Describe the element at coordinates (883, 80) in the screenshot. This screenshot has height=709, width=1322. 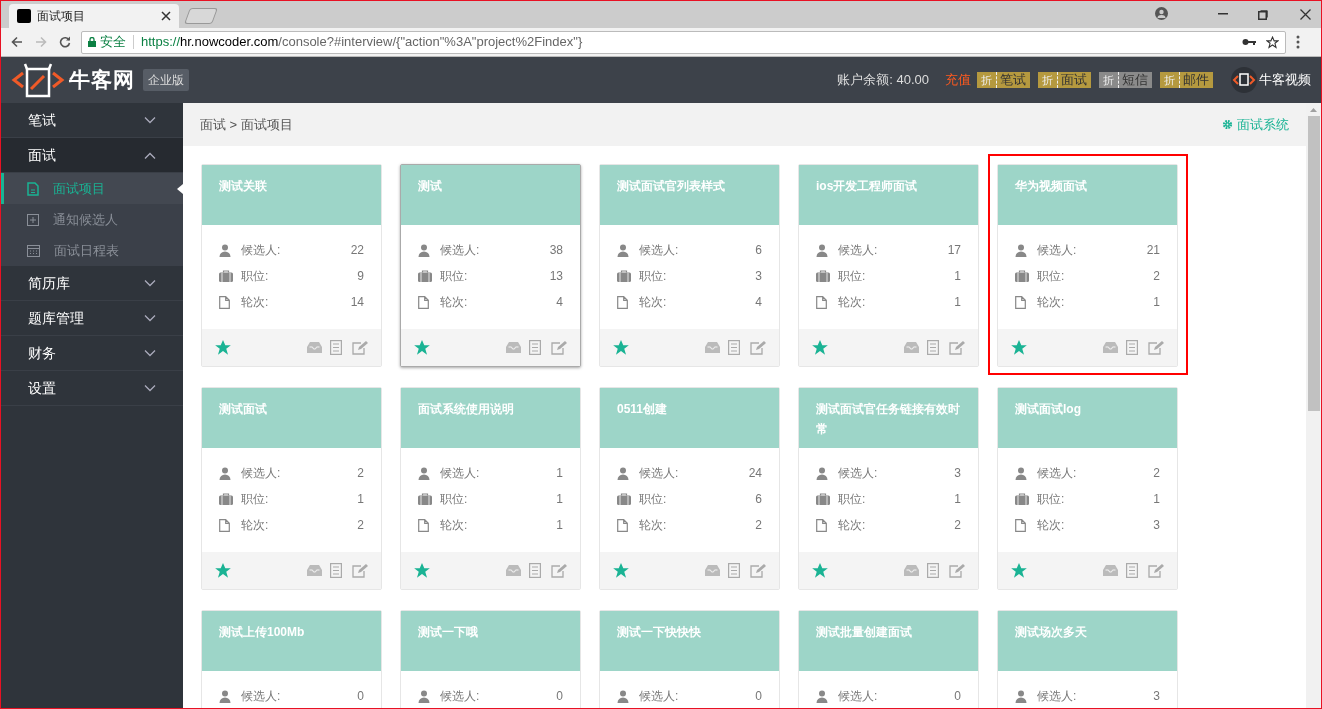
I see `account-balance: 账户余额: 40.00` at that location.